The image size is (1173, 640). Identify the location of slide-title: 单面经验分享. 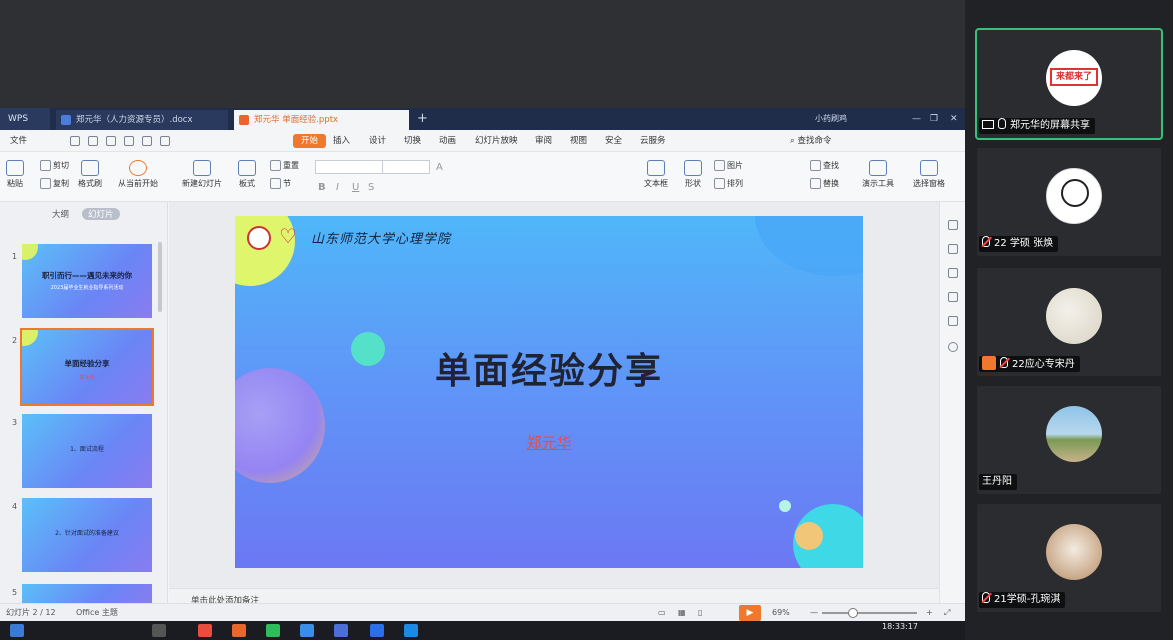
(549, 368).